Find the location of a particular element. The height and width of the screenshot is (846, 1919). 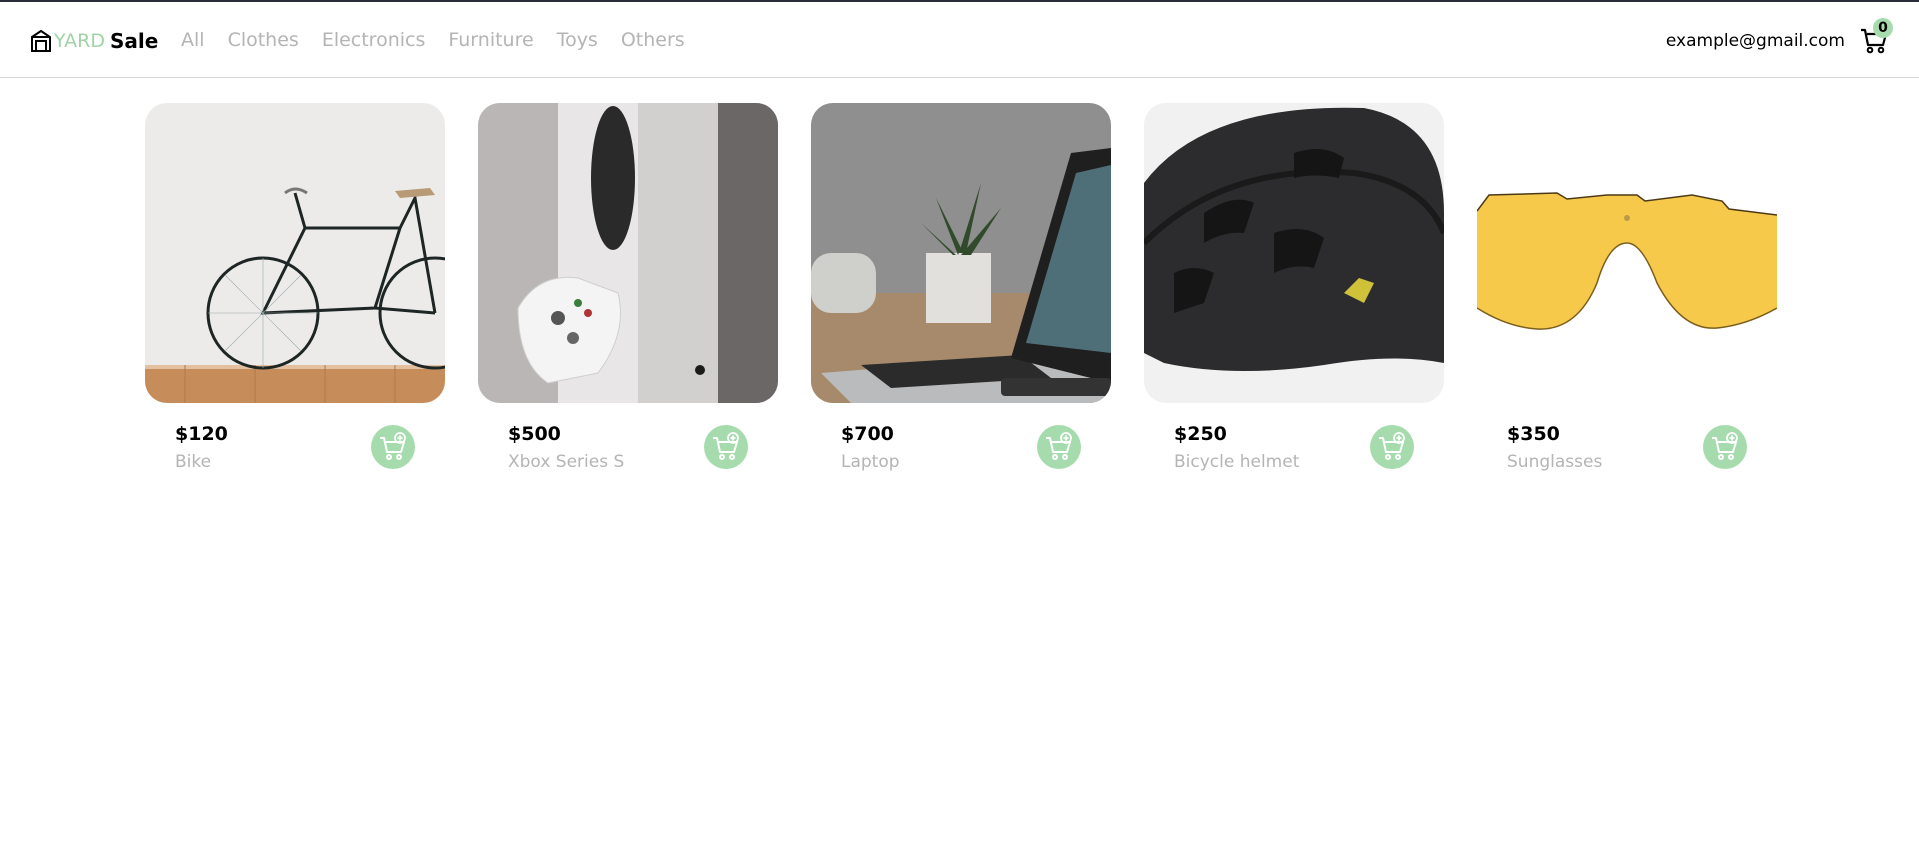

product-image-bicycle-helmet is located at coordinates (1294, 253).